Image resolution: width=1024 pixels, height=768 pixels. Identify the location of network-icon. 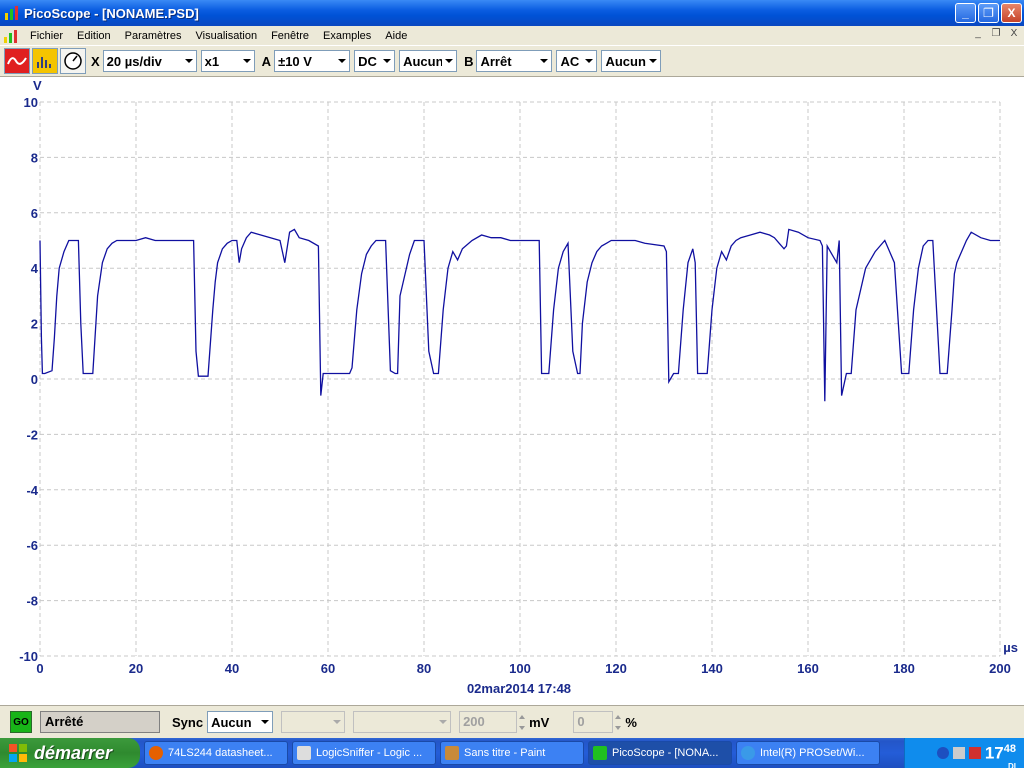
(974, 753).